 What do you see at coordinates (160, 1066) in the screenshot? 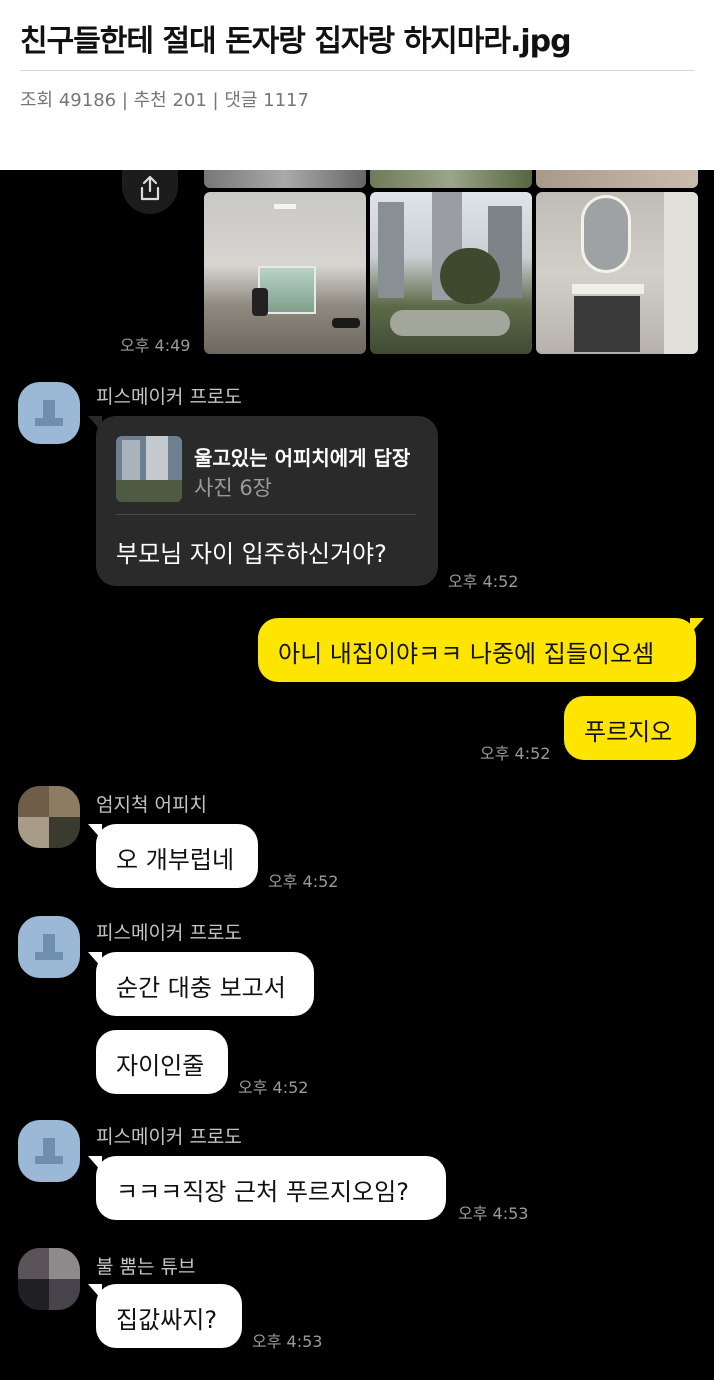
I see `message-text: 자이인줄` at bounding box center [160, 1066].